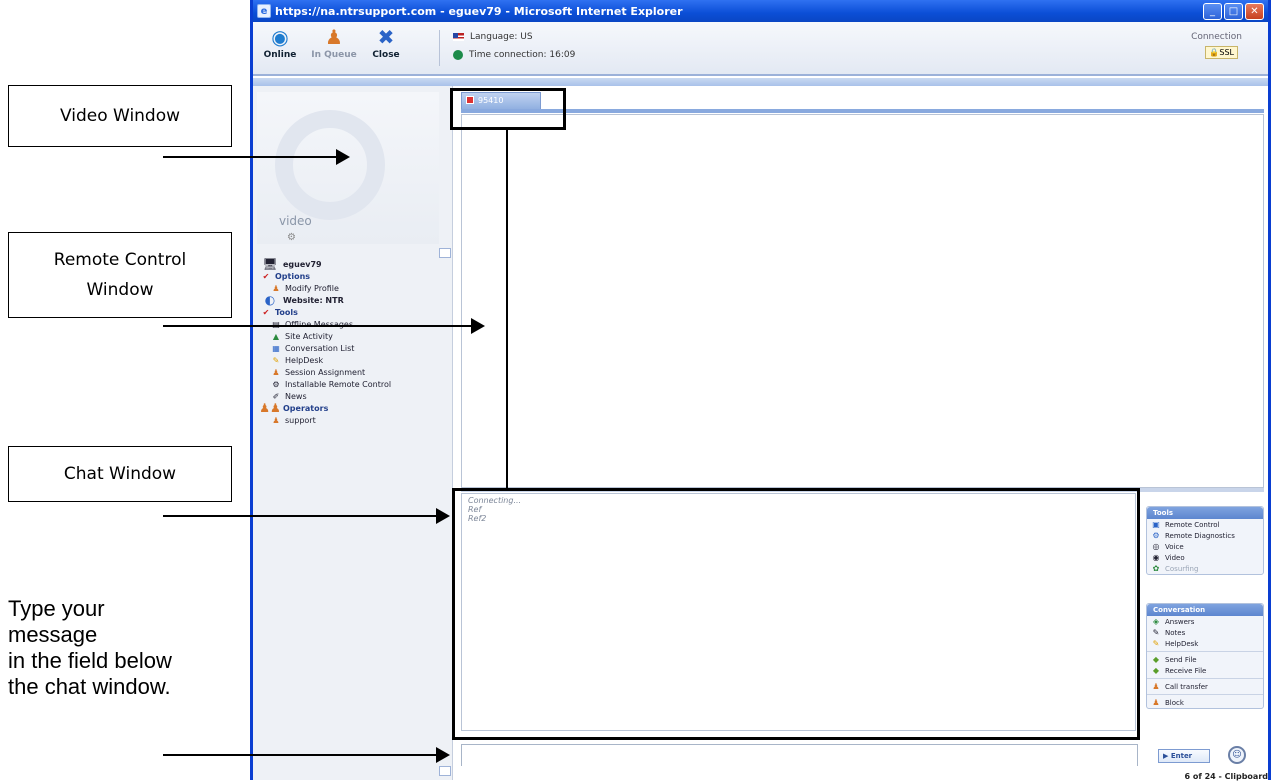 The height and width of the screenshot is (781, 1271). I want to click on tree-user: 🖥 eguev79, so click(351, 264).